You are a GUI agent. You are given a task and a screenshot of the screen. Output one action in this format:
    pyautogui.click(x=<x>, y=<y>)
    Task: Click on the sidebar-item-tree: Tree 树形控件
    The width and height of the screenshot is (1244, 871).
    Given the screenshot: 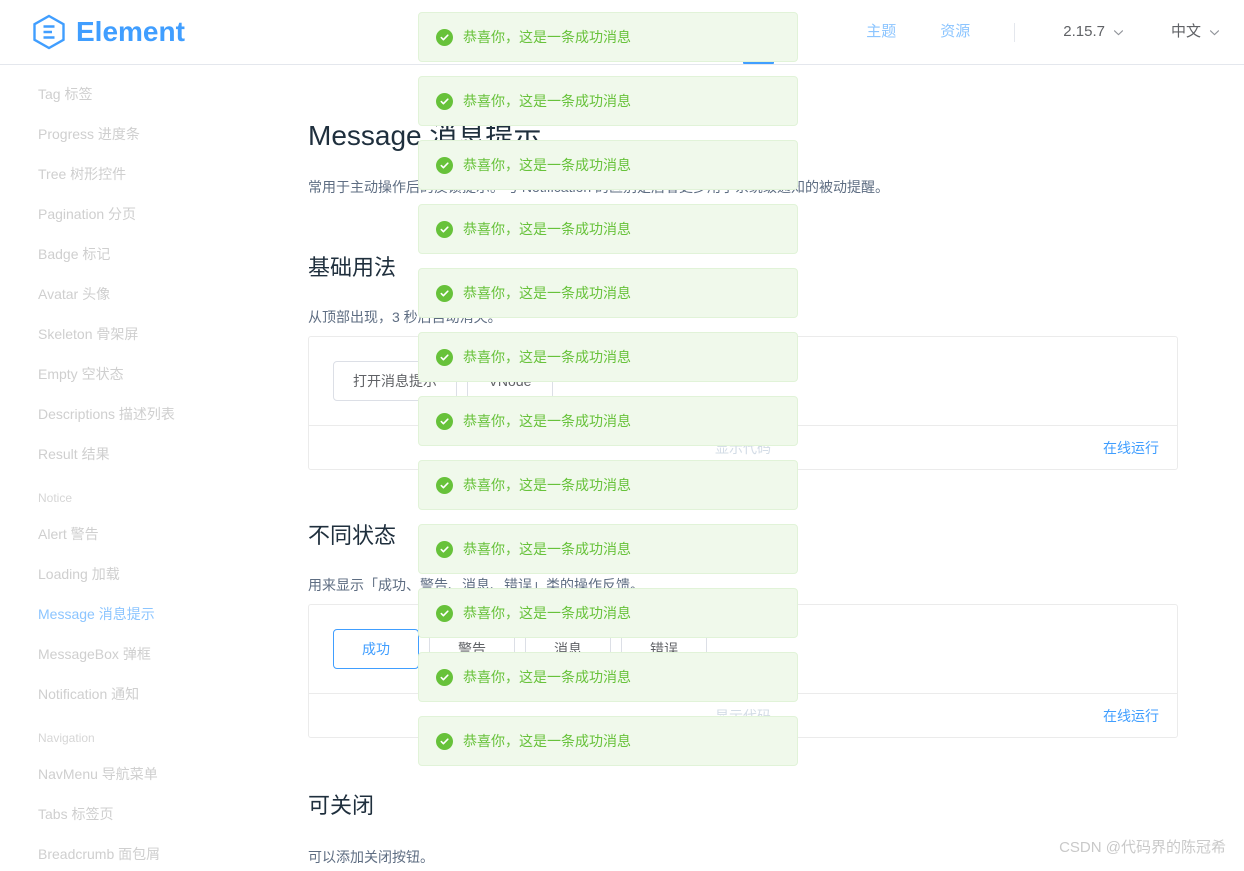 What is the action you would take?
    pyautogui.click(x=150, y=174)
    